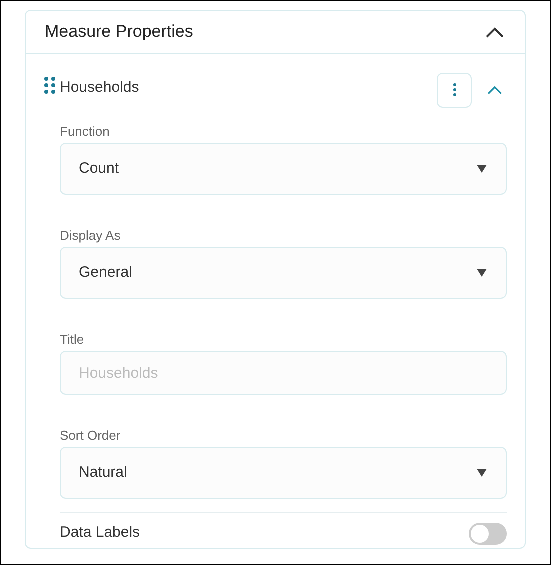 This screenshot has width=551, height=565. I want to click on select-field: General, so click(283, 273).